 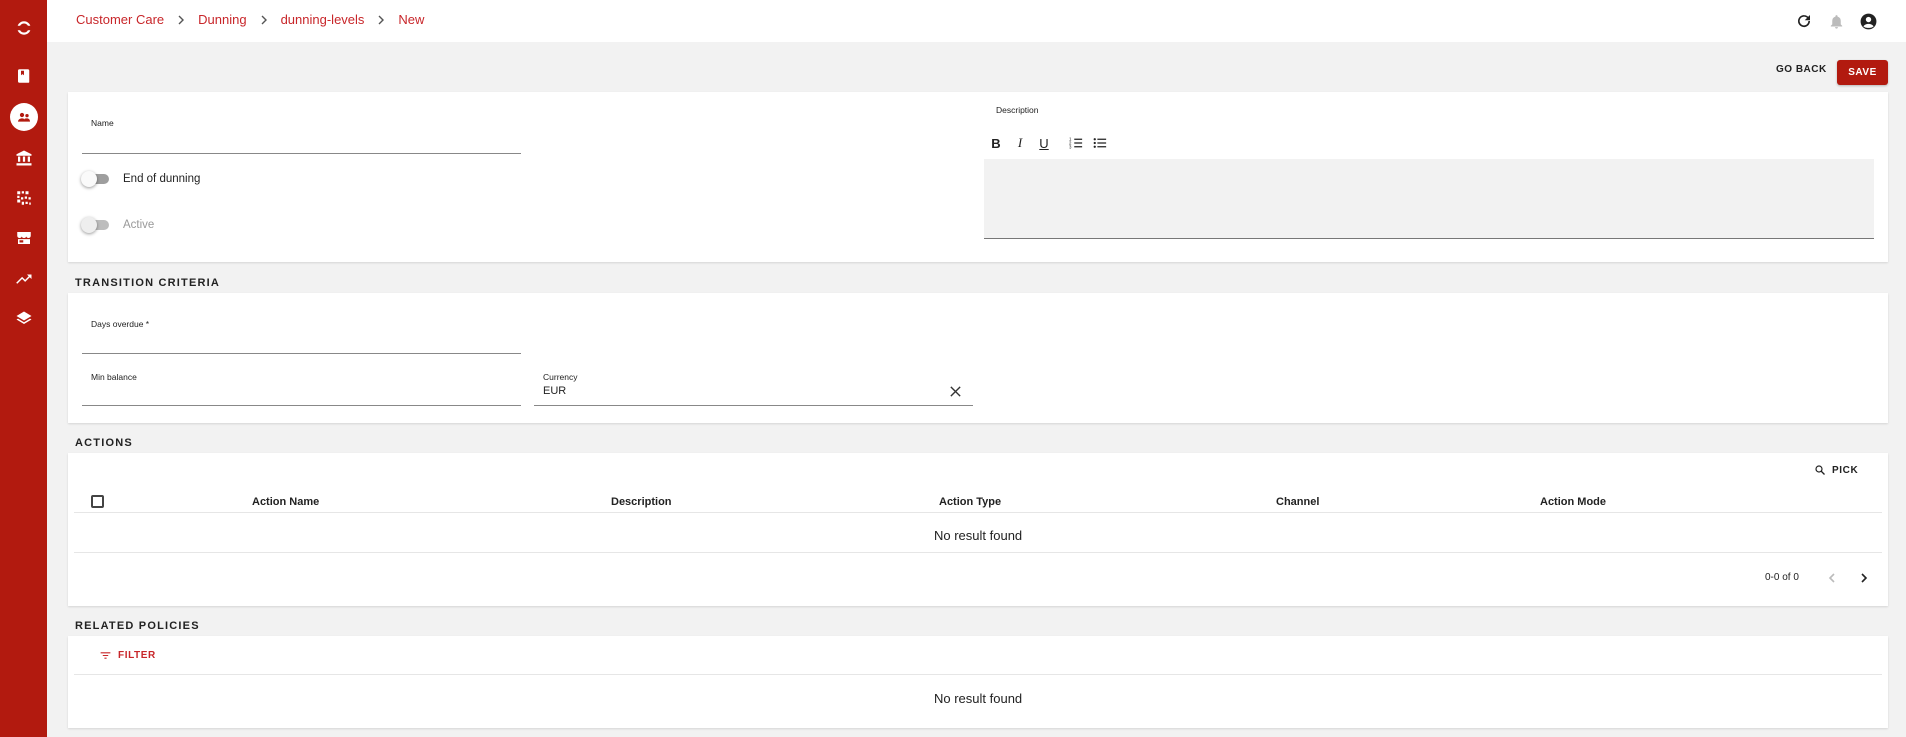 What do you see at coordinates (1020, 143) in the screenshot?
I see `italic-button: I` at bounding box center [1020, 143].